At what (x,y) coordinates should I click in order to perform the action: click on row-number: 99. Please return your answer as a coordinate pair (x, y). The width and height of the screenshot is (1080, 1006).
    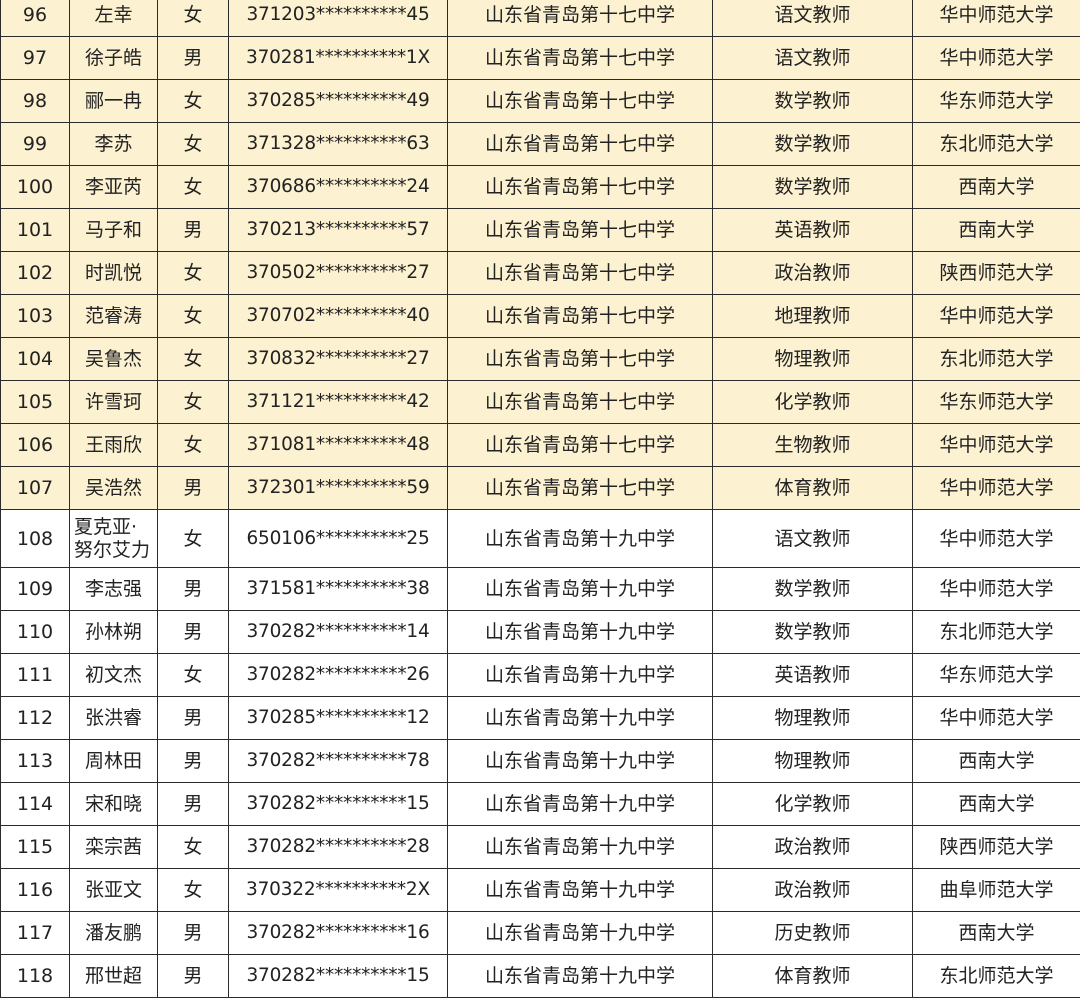
    Looking at the image, I should click on (35, 144).